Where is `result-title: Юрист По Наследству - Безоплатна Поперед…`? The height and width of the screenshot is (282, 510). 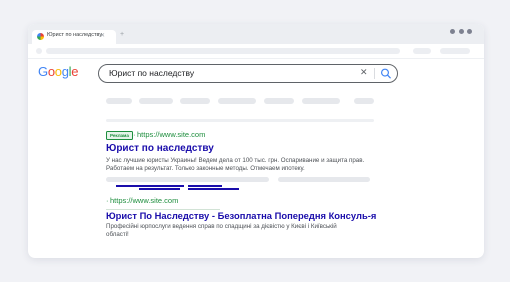 result-title: Юрист По Наследству - Безоплатна Поперед… is located at coordinates (241, 215).